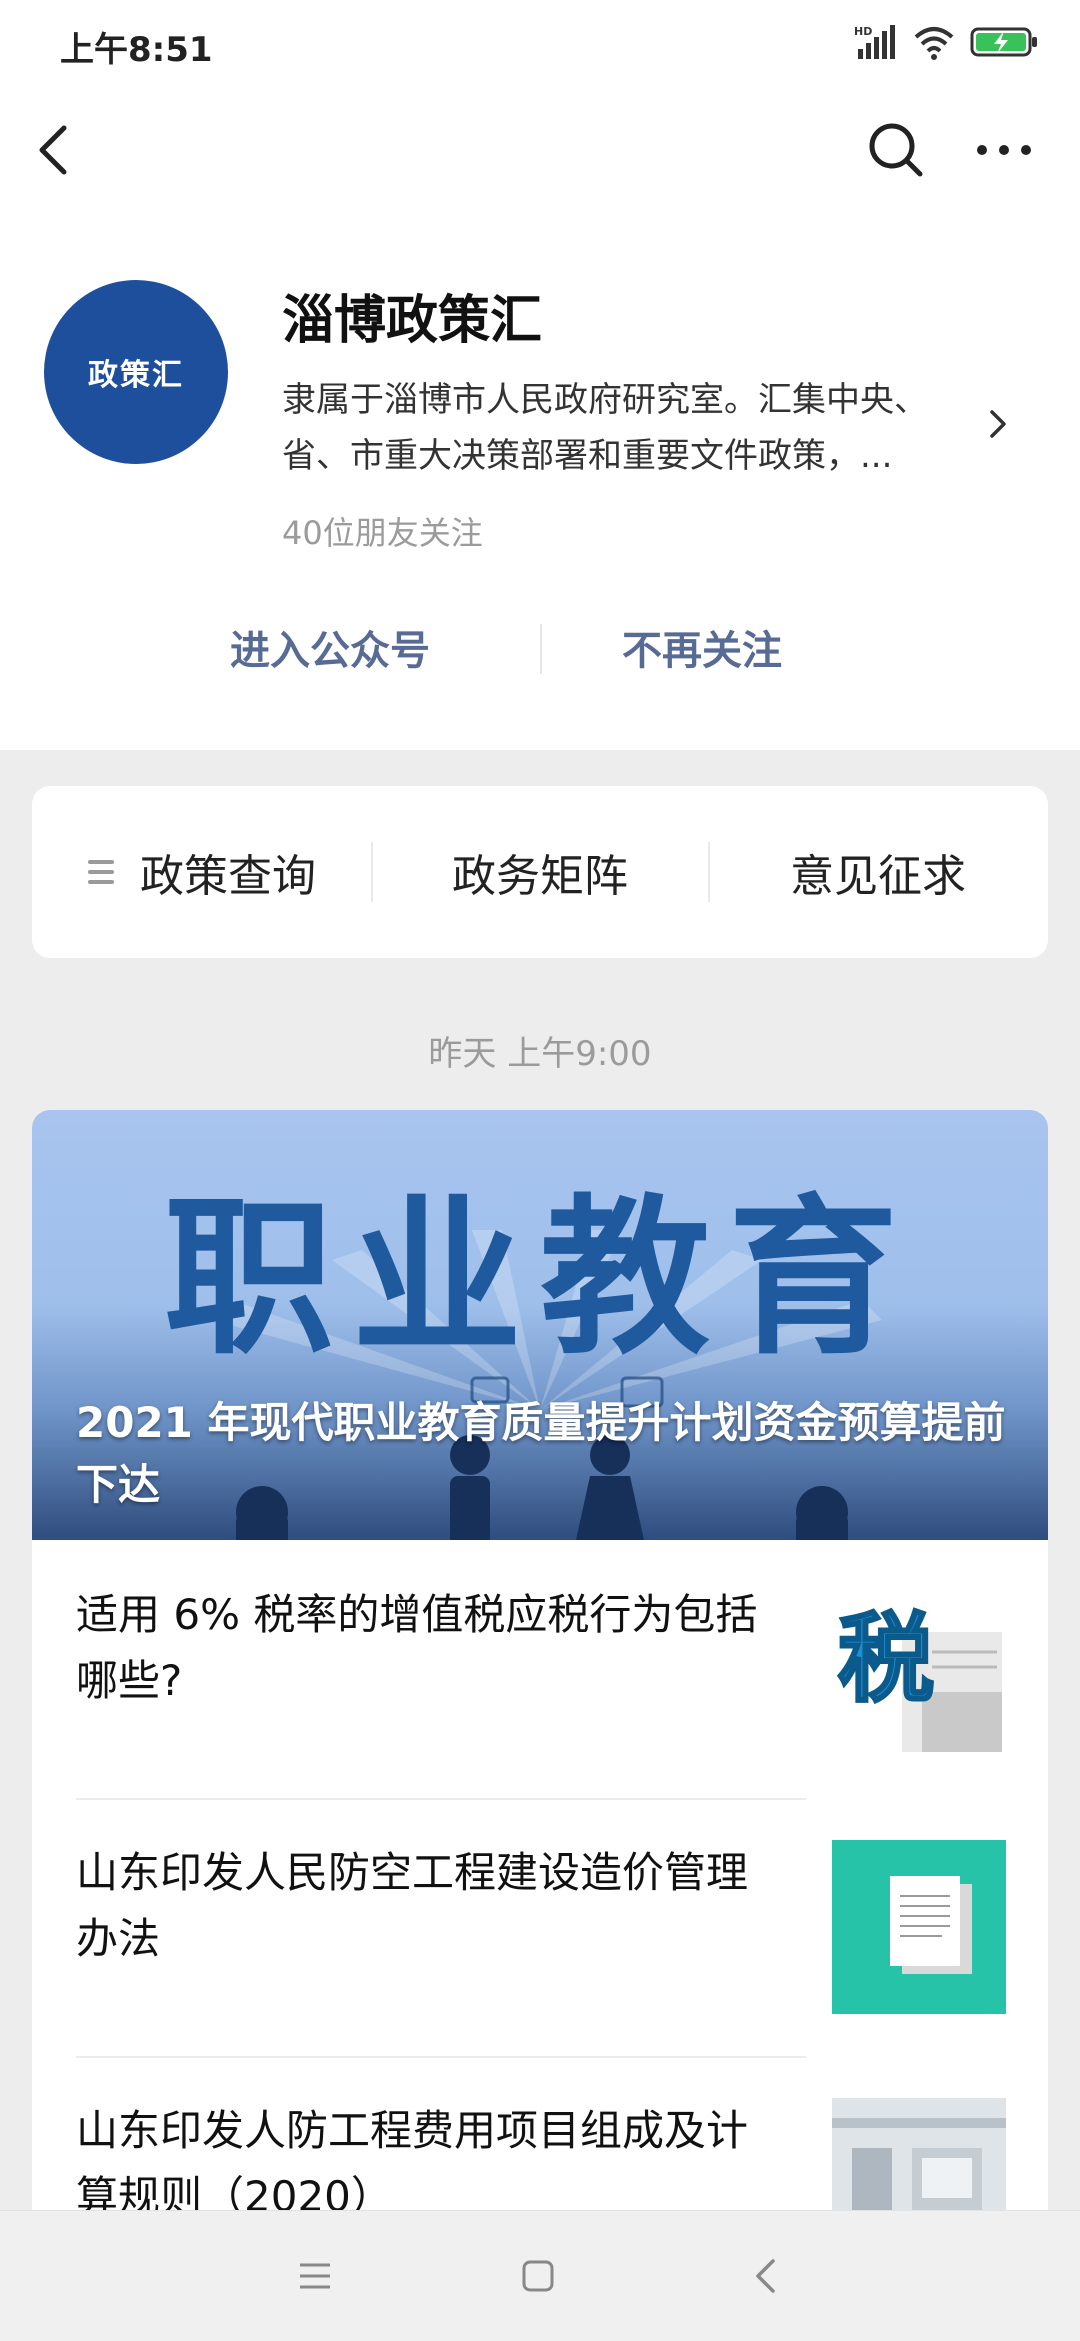 The image size is (1080, 2341). What do you see at coordinates (541, 649) in the screenshot?
I see `action-divider` at bounding box center [541, 649].